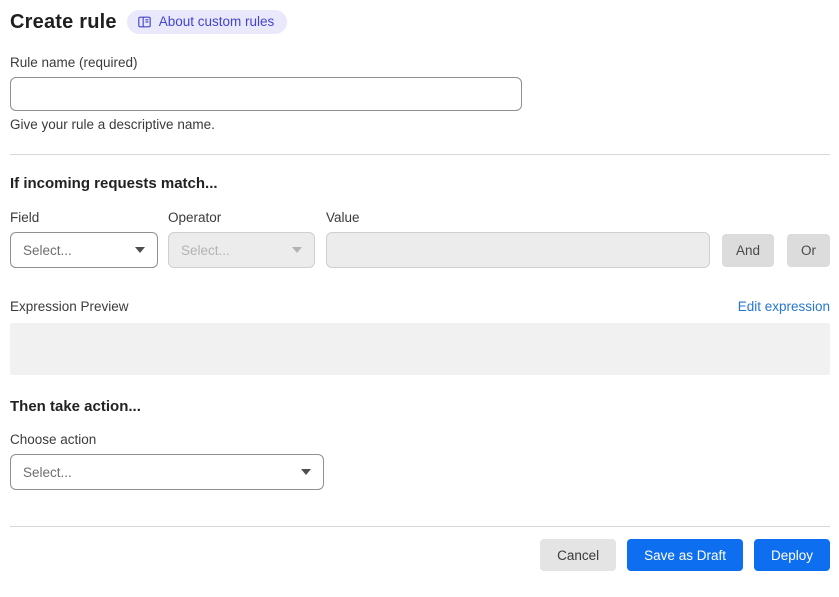  Describe the element at coordinates (748, 250) in the screenshot. I see `and-button: And` at that location.